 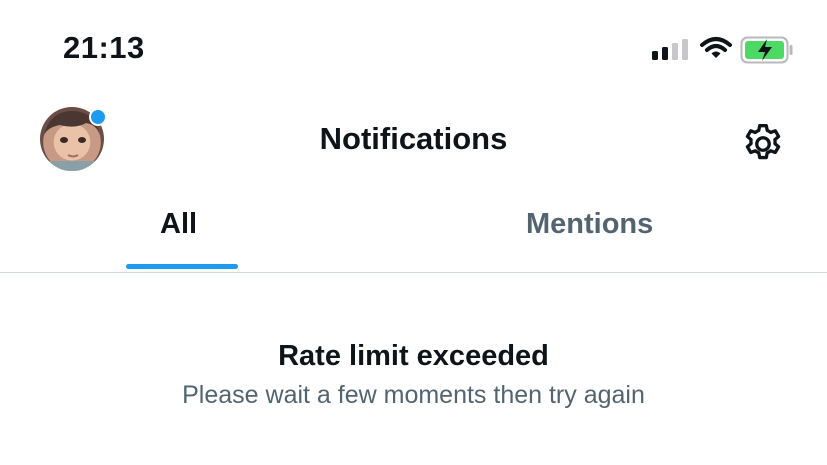 What do you see at coordinates (182, 266) in the screenshot?
I see `tab-active-indicator` at bounding box center [182, 266].